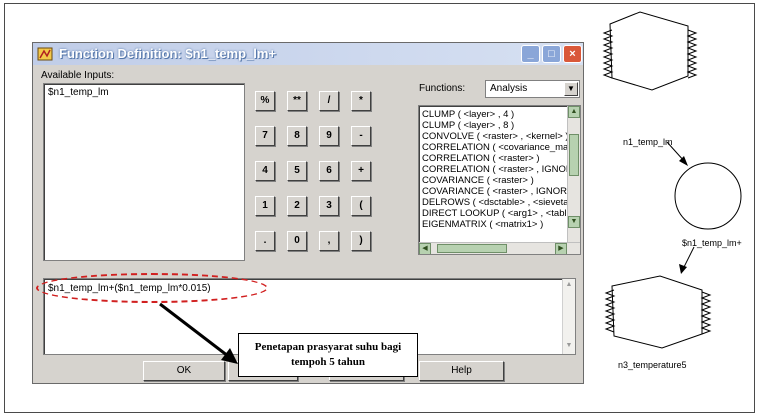 This screenshot has width=761, height=418. What do you see at coordinates (658, 312) in the screenshot?
I see `output-raster-icon` at bounding box center [658, 312].